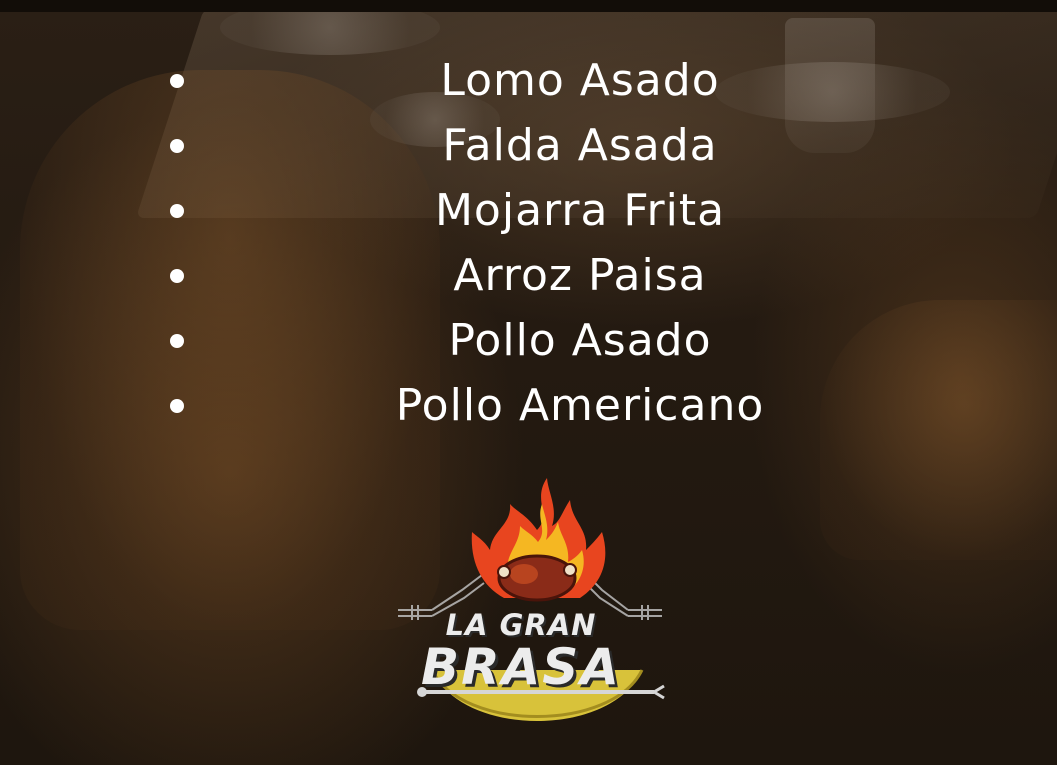 This screenshot has height=765, width=1057. What do you see at coordinates (531, 599) in the screenshot?
I see `flaming-chicken-icon` at bounding box center [531, 599].